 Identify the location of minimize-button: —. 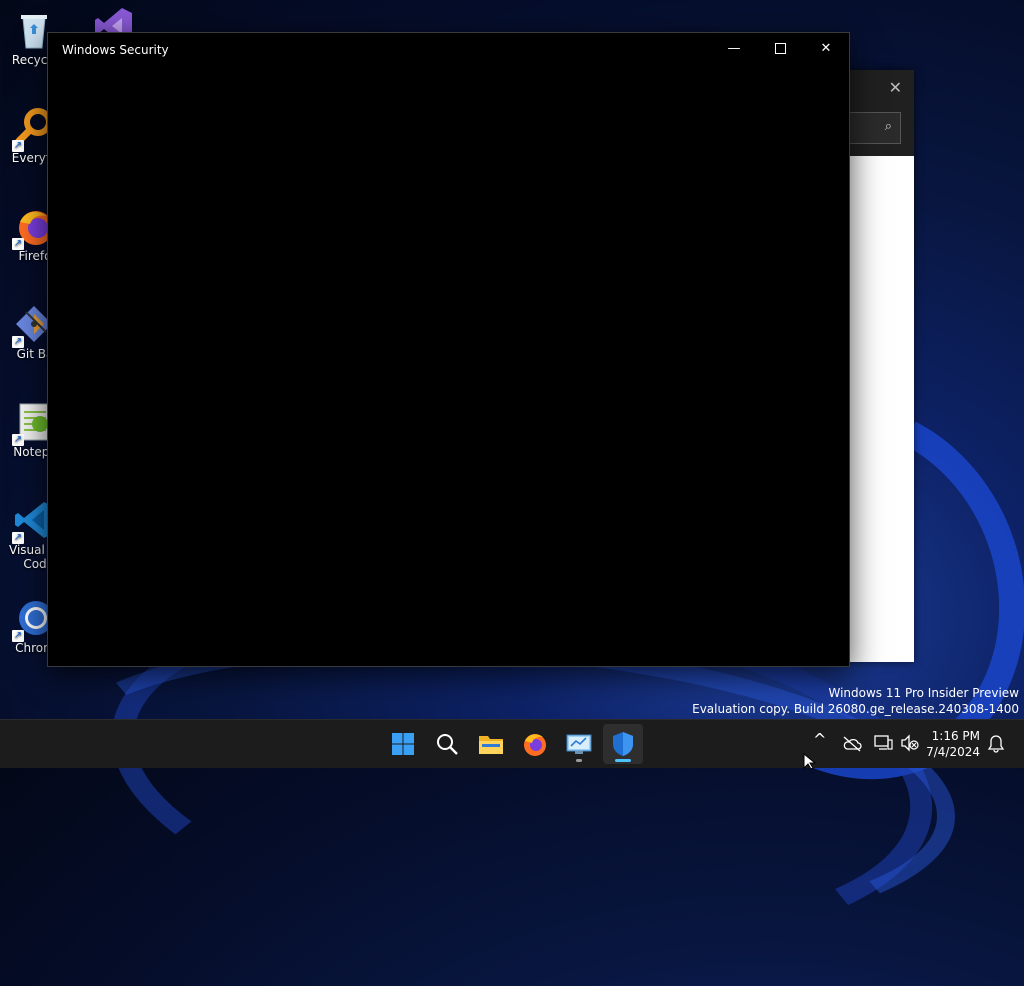
(734, 49).